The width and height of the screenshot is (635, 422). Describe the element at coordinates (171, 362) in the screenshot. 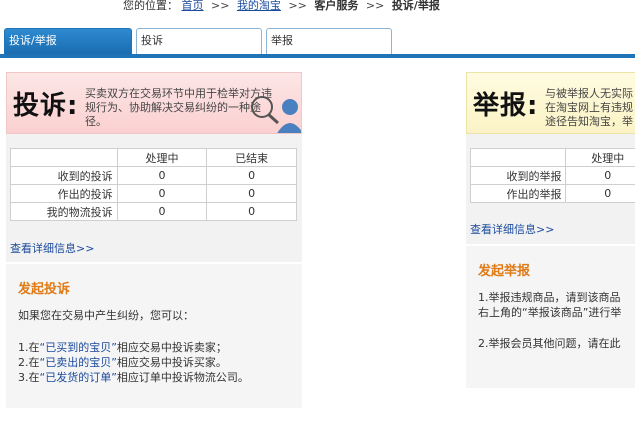

I see `option-suffix: 相应交易中投诉买家。` at that location.